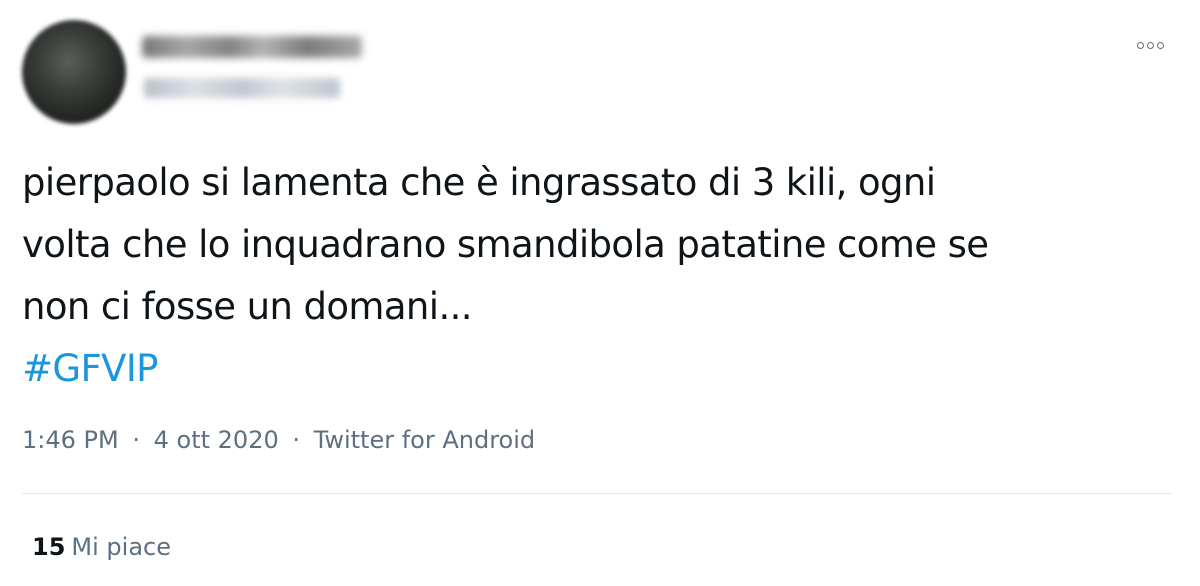 The width and height of the screenshot is (1200, 586). What do you see at coordinates (49, 547) in the screenshot?
I see `likes-count: 15` at bounding box center [49, 547].